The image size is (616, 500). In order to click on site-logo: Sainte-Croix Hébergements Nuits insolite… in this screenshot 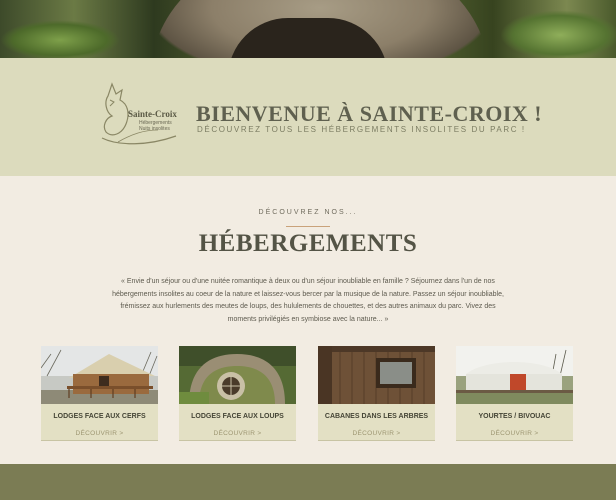, I will do `click(144, 115)`.